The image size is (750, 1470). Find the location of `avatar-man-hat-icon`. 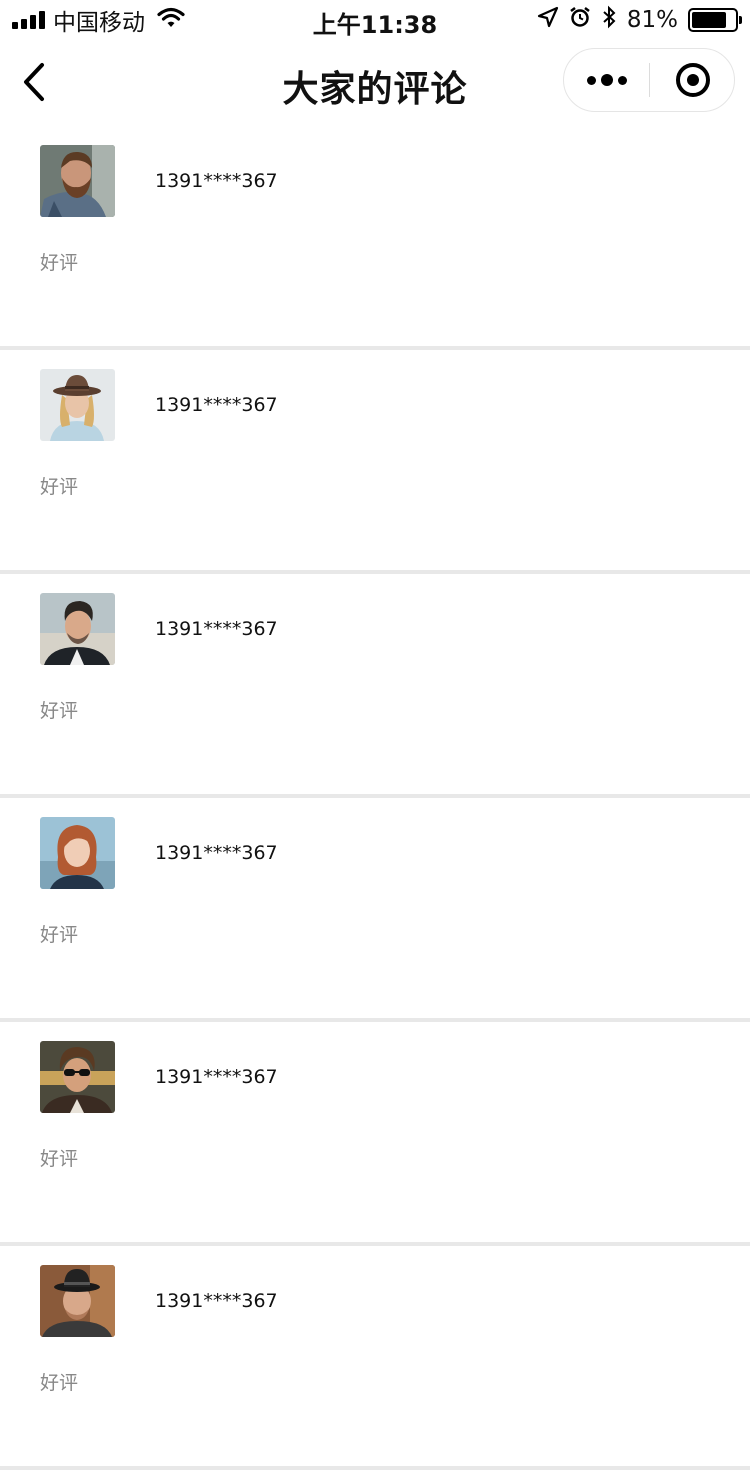

avatar-man-hat-icon is located at coordinates (77, 1301).